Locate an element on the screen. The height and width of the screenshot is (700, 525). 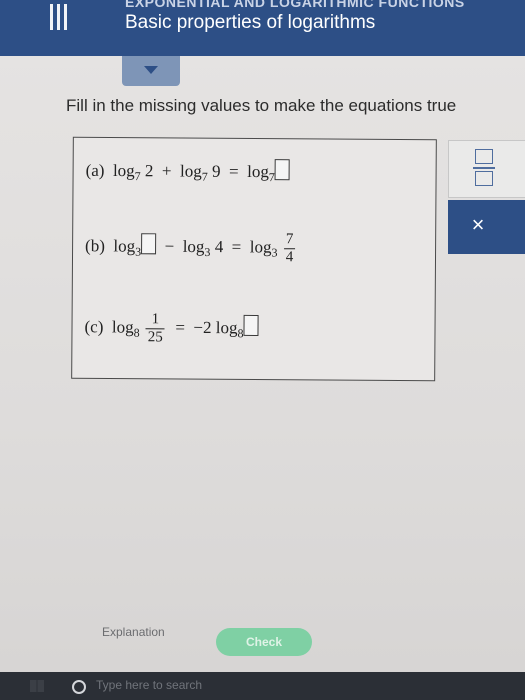
fraction-c: 1 25 is located at coordinates (155, 328).